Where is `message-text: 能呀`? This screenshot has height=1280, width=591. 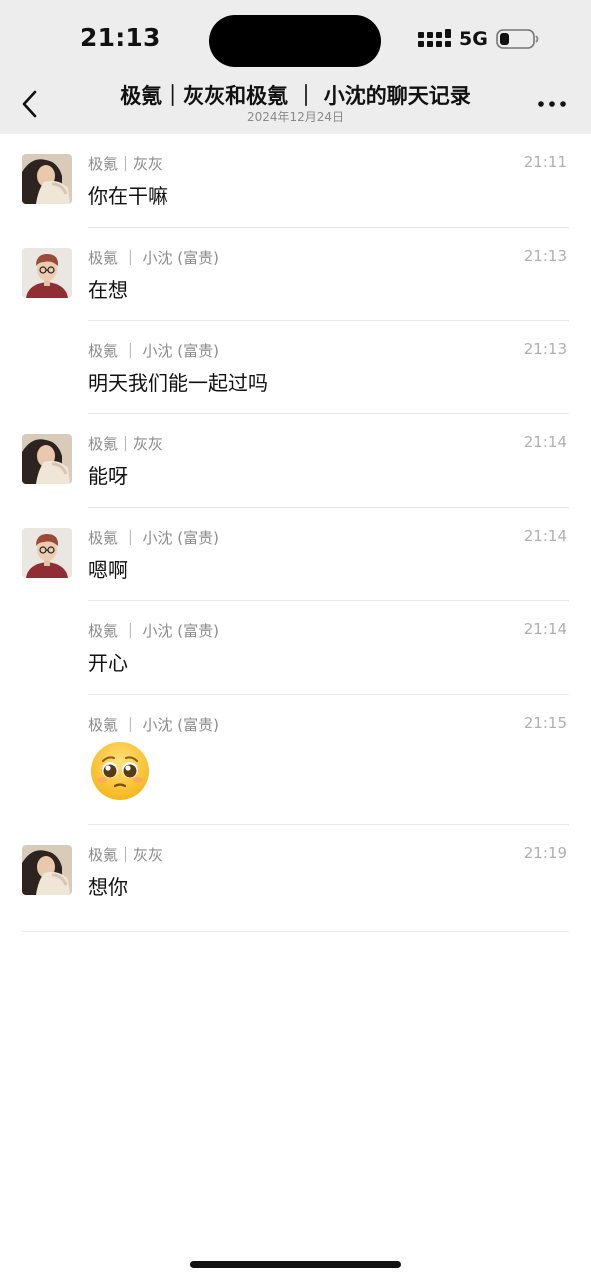
message-text: 能呀 is located at coordinates (108, 476).